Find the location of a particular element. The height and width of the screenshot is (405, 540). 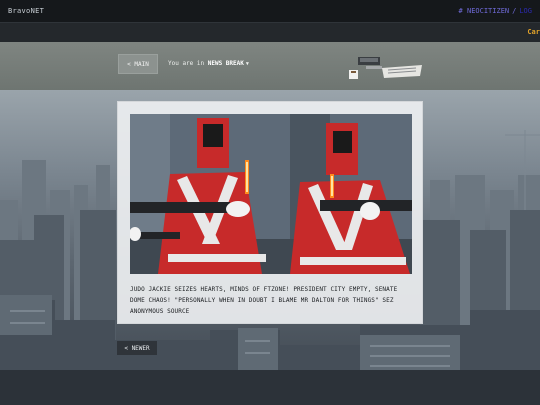

desk-illustration-icon is located at coordinates (385, 68).